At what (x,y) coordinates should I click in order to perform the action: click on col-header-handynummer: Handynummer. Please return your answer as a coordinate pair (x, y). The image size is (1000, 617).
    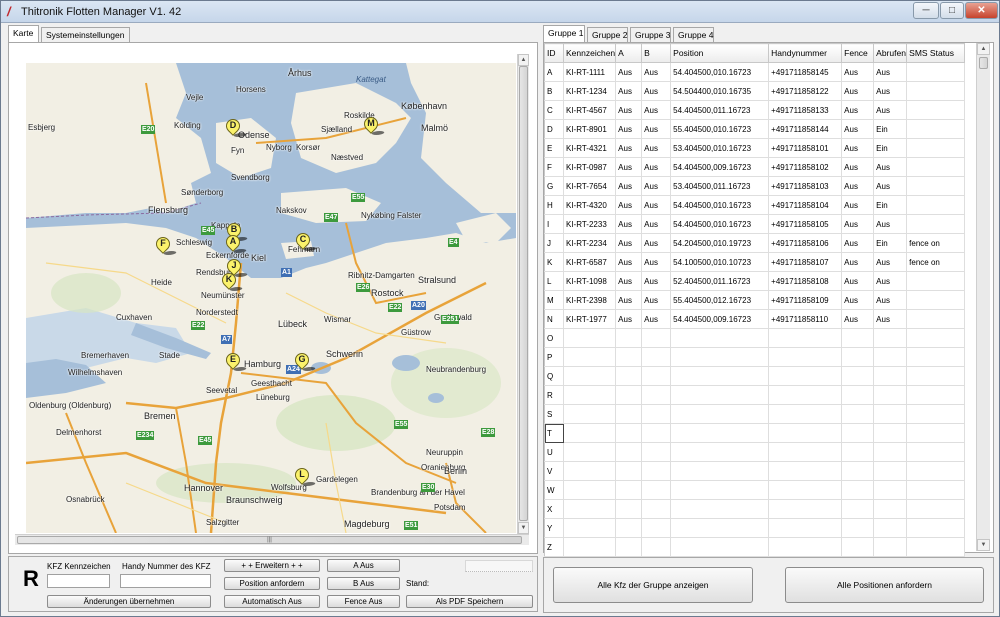
    Looking at the image, I should click on (805, 53).